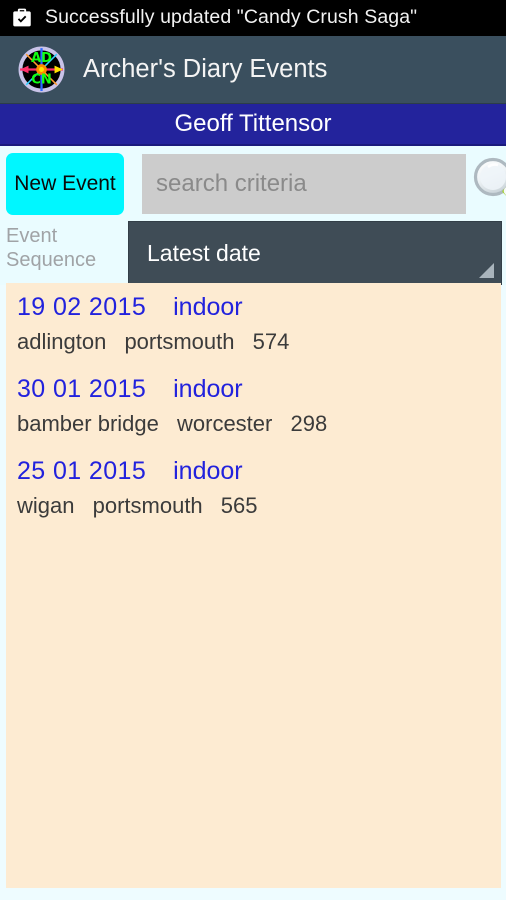 The image size is (506, 900). Describe the element at coordinates (22, 17) in the screenshot. I see `briefcase-check-icon` at that location.